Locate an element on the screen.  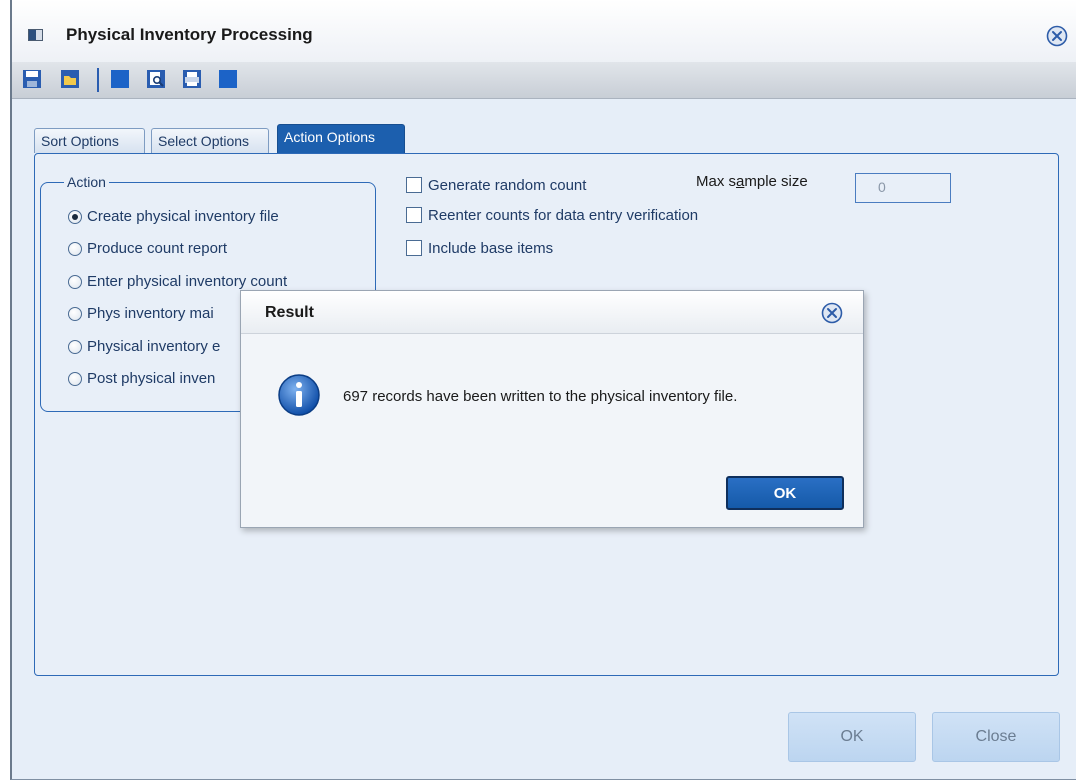
tab-sort-options: Sort Options is located at coordinates (89, 140).